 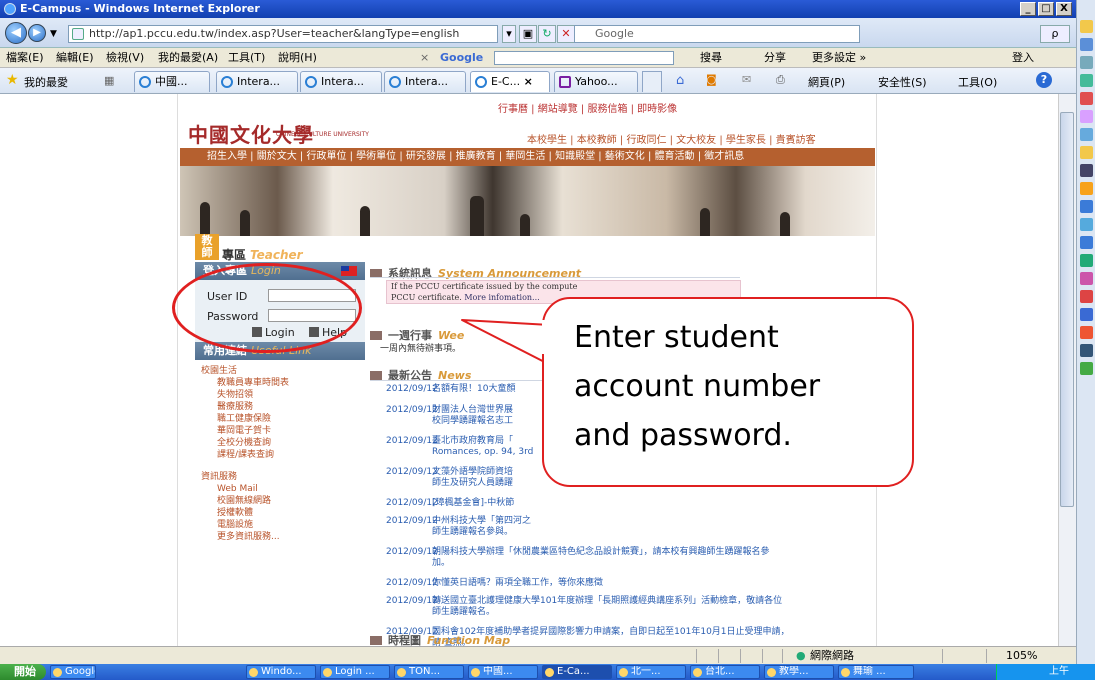 What do you see at coordinates (1086, 26) in the screenshot?
I see `folder-icon` at bounding box center [1086, 26].